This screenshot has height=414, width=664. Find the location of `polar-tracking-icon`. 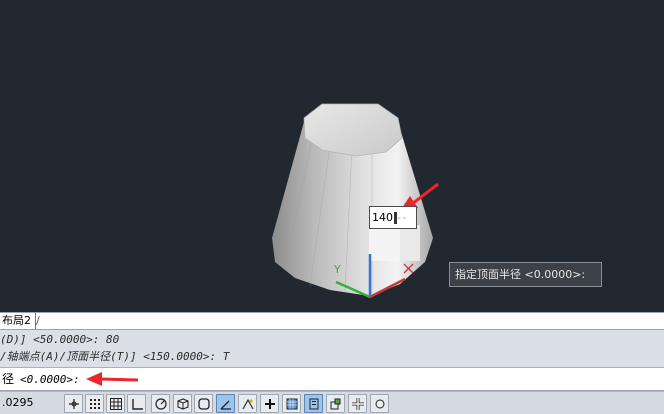

polar-tracking-icon is located at coordinates (160, 403).